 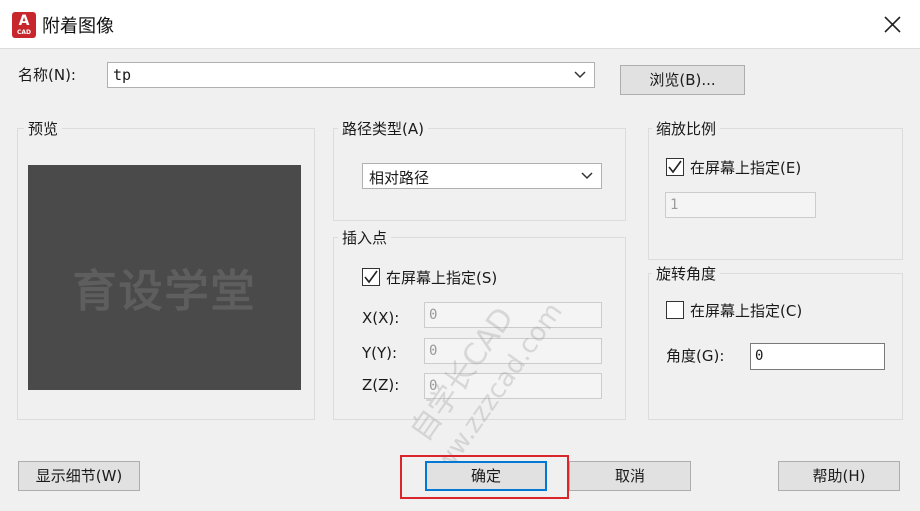 I want to click on angle-field: 0, so click(x=817, y=356).